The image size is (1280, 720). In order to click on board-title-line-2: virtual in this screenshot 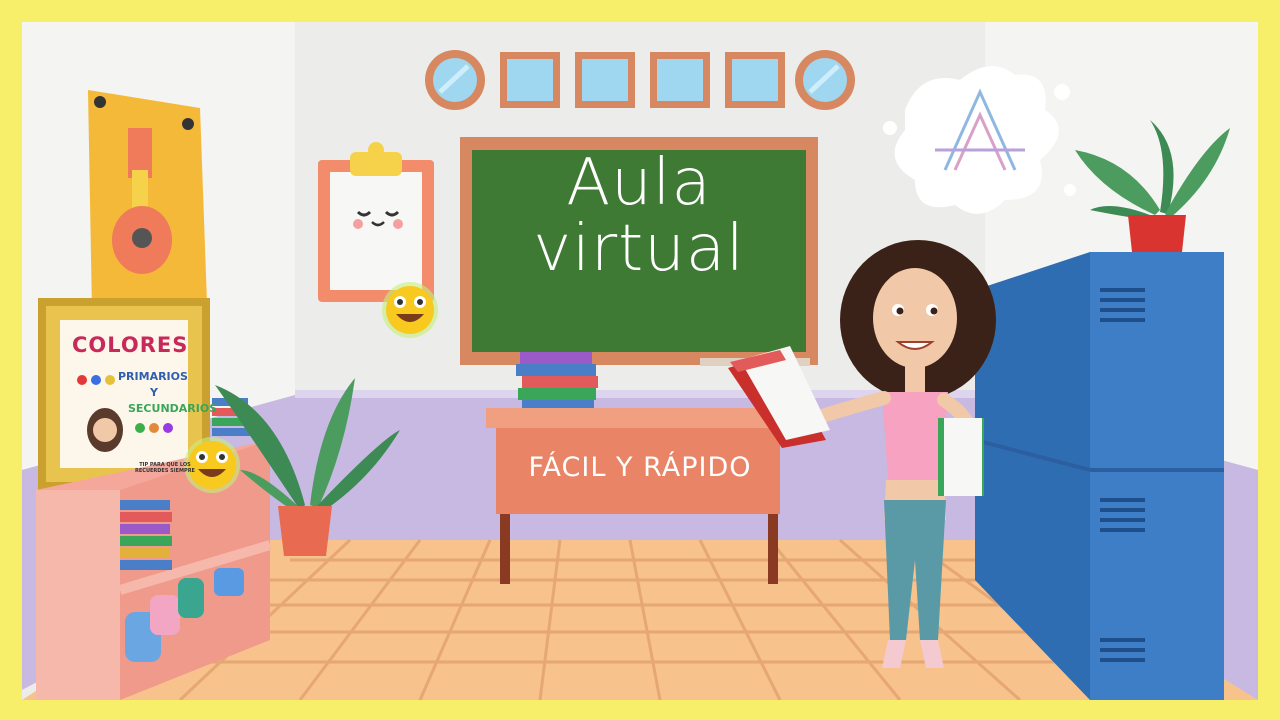, I will do `click(639, 249)`.